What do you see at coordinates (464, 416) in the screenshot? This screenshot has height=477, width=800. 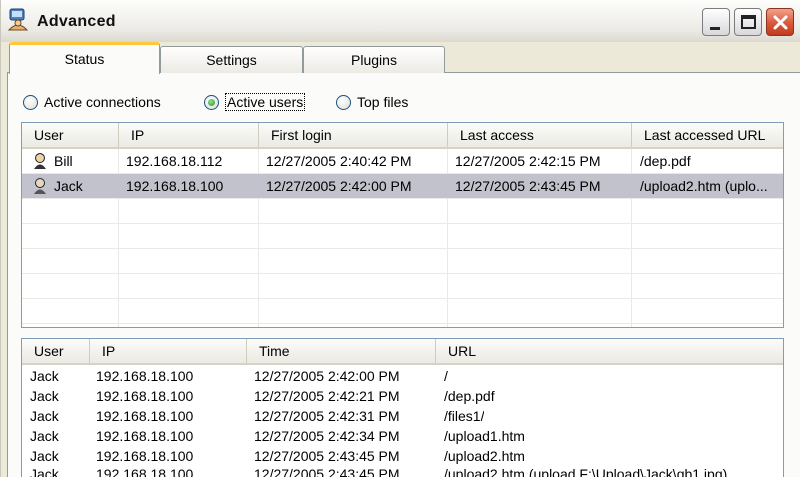 I see `cell-url: /files1/` at bounding box center [464, 416].